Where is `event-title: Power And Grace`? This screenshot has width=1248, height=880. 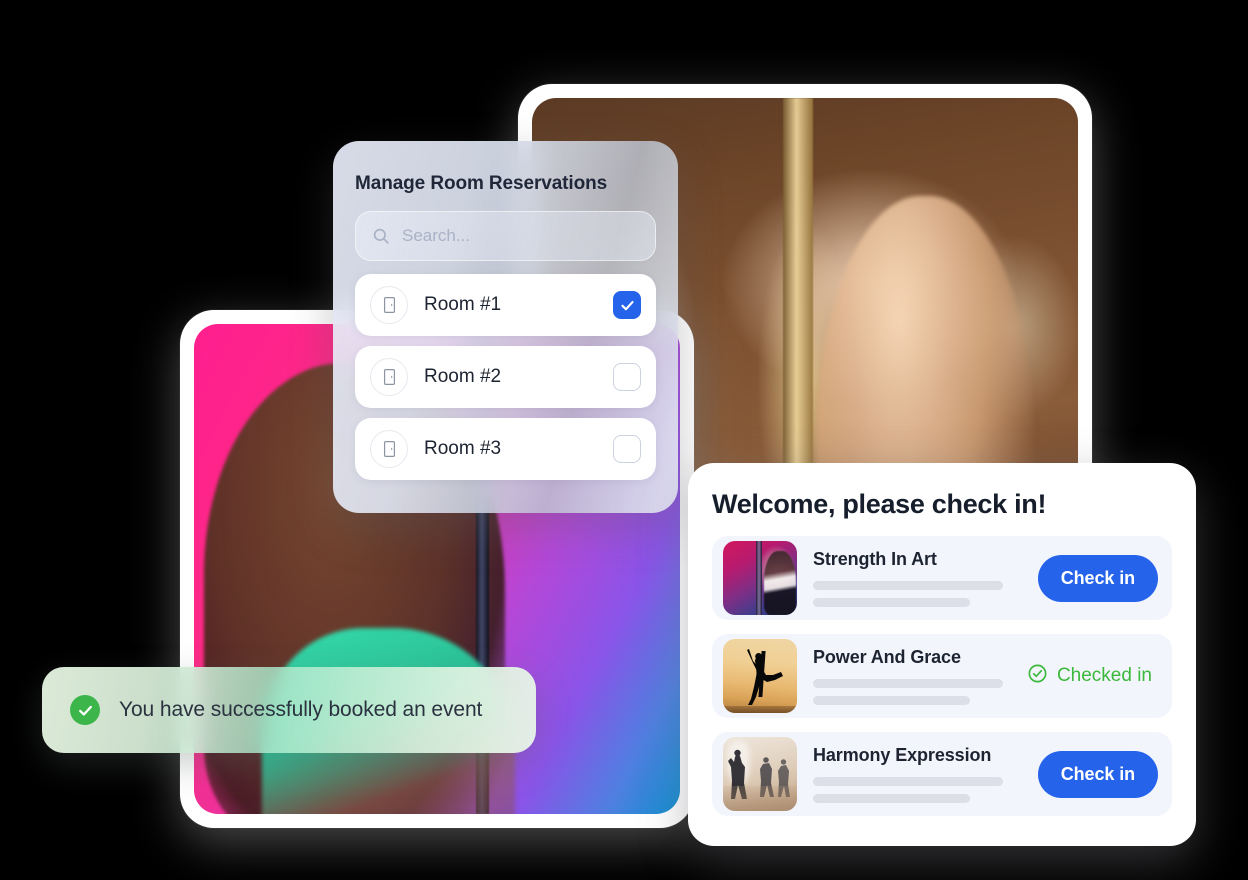
event-title: Power And Grace is located at coordinates (887, 657).